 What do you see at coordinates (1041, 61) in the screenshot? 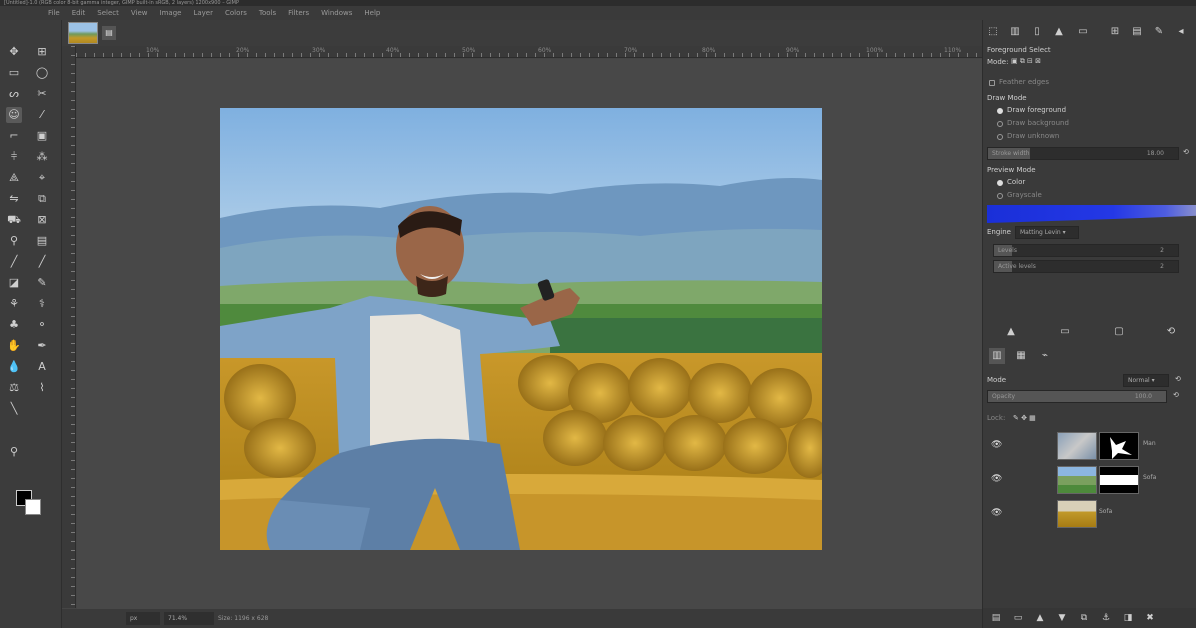
I see `mode-buttons: ▣ ⧉ ⊟ ⊠` at bounding box center [1041, 61].